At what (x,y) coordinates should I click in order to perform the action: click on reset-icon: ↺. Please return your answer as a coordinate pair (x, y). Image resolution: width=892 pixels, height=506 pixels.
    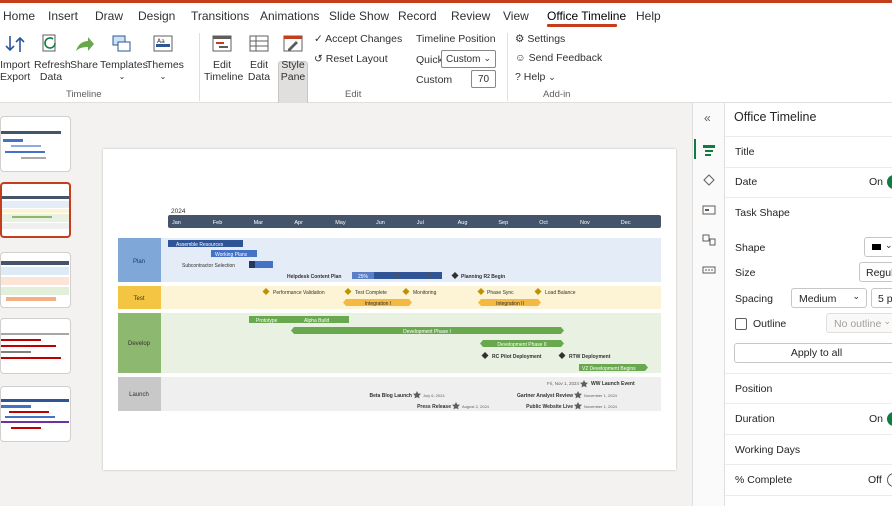
    Looking at the image, I should click on (318, 59).